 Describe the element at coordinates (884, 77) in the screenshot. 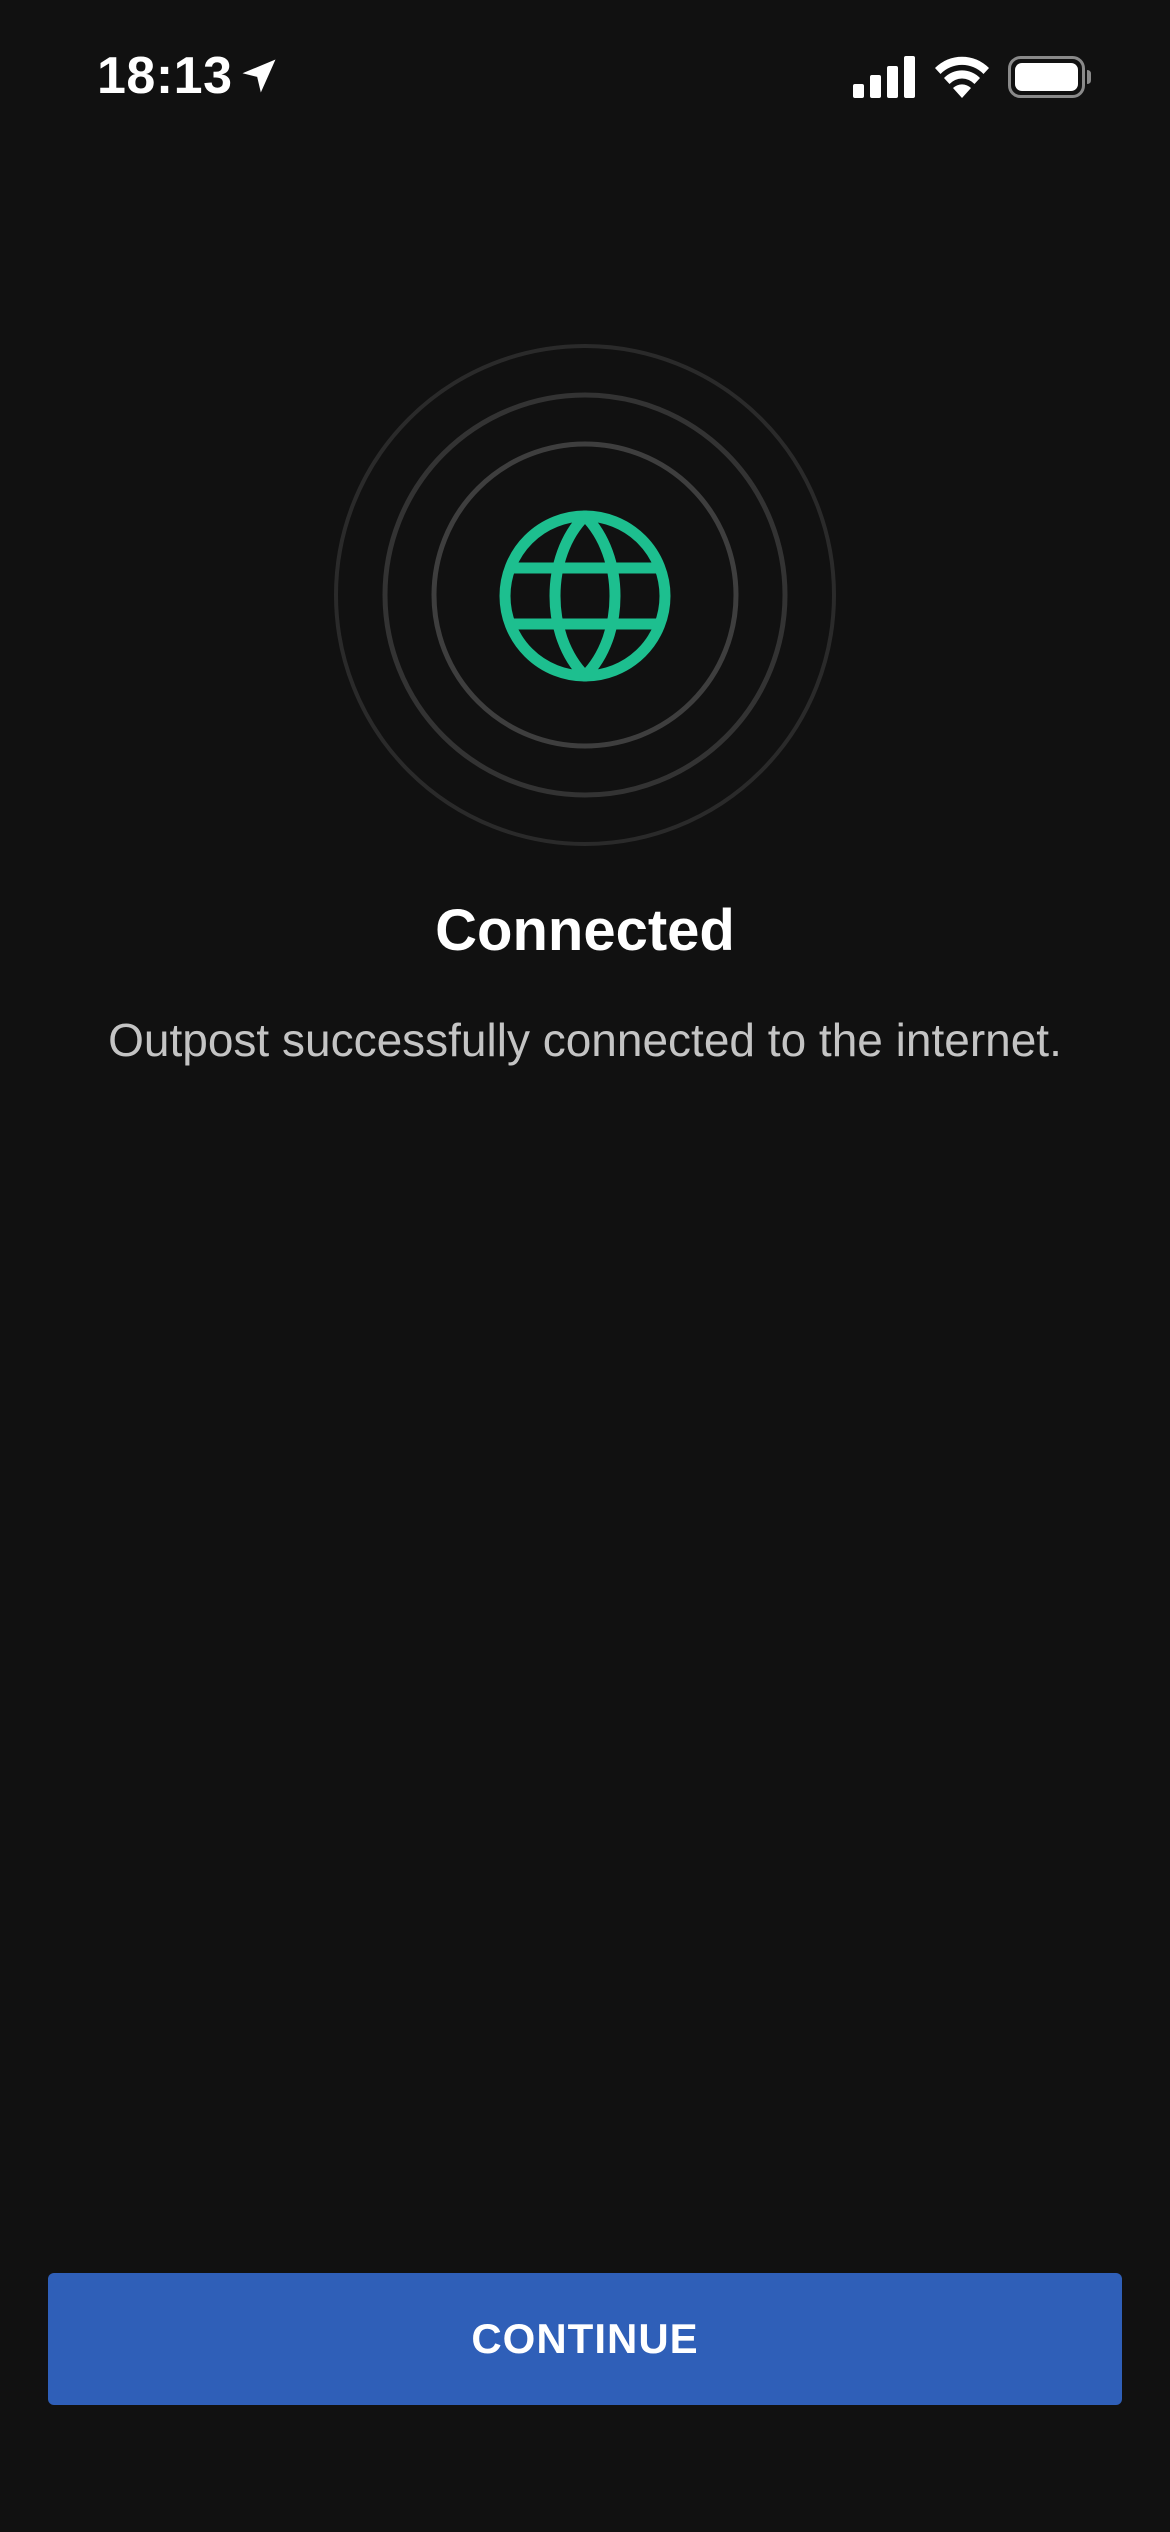

I see `cellular-signal-icon` at that location.